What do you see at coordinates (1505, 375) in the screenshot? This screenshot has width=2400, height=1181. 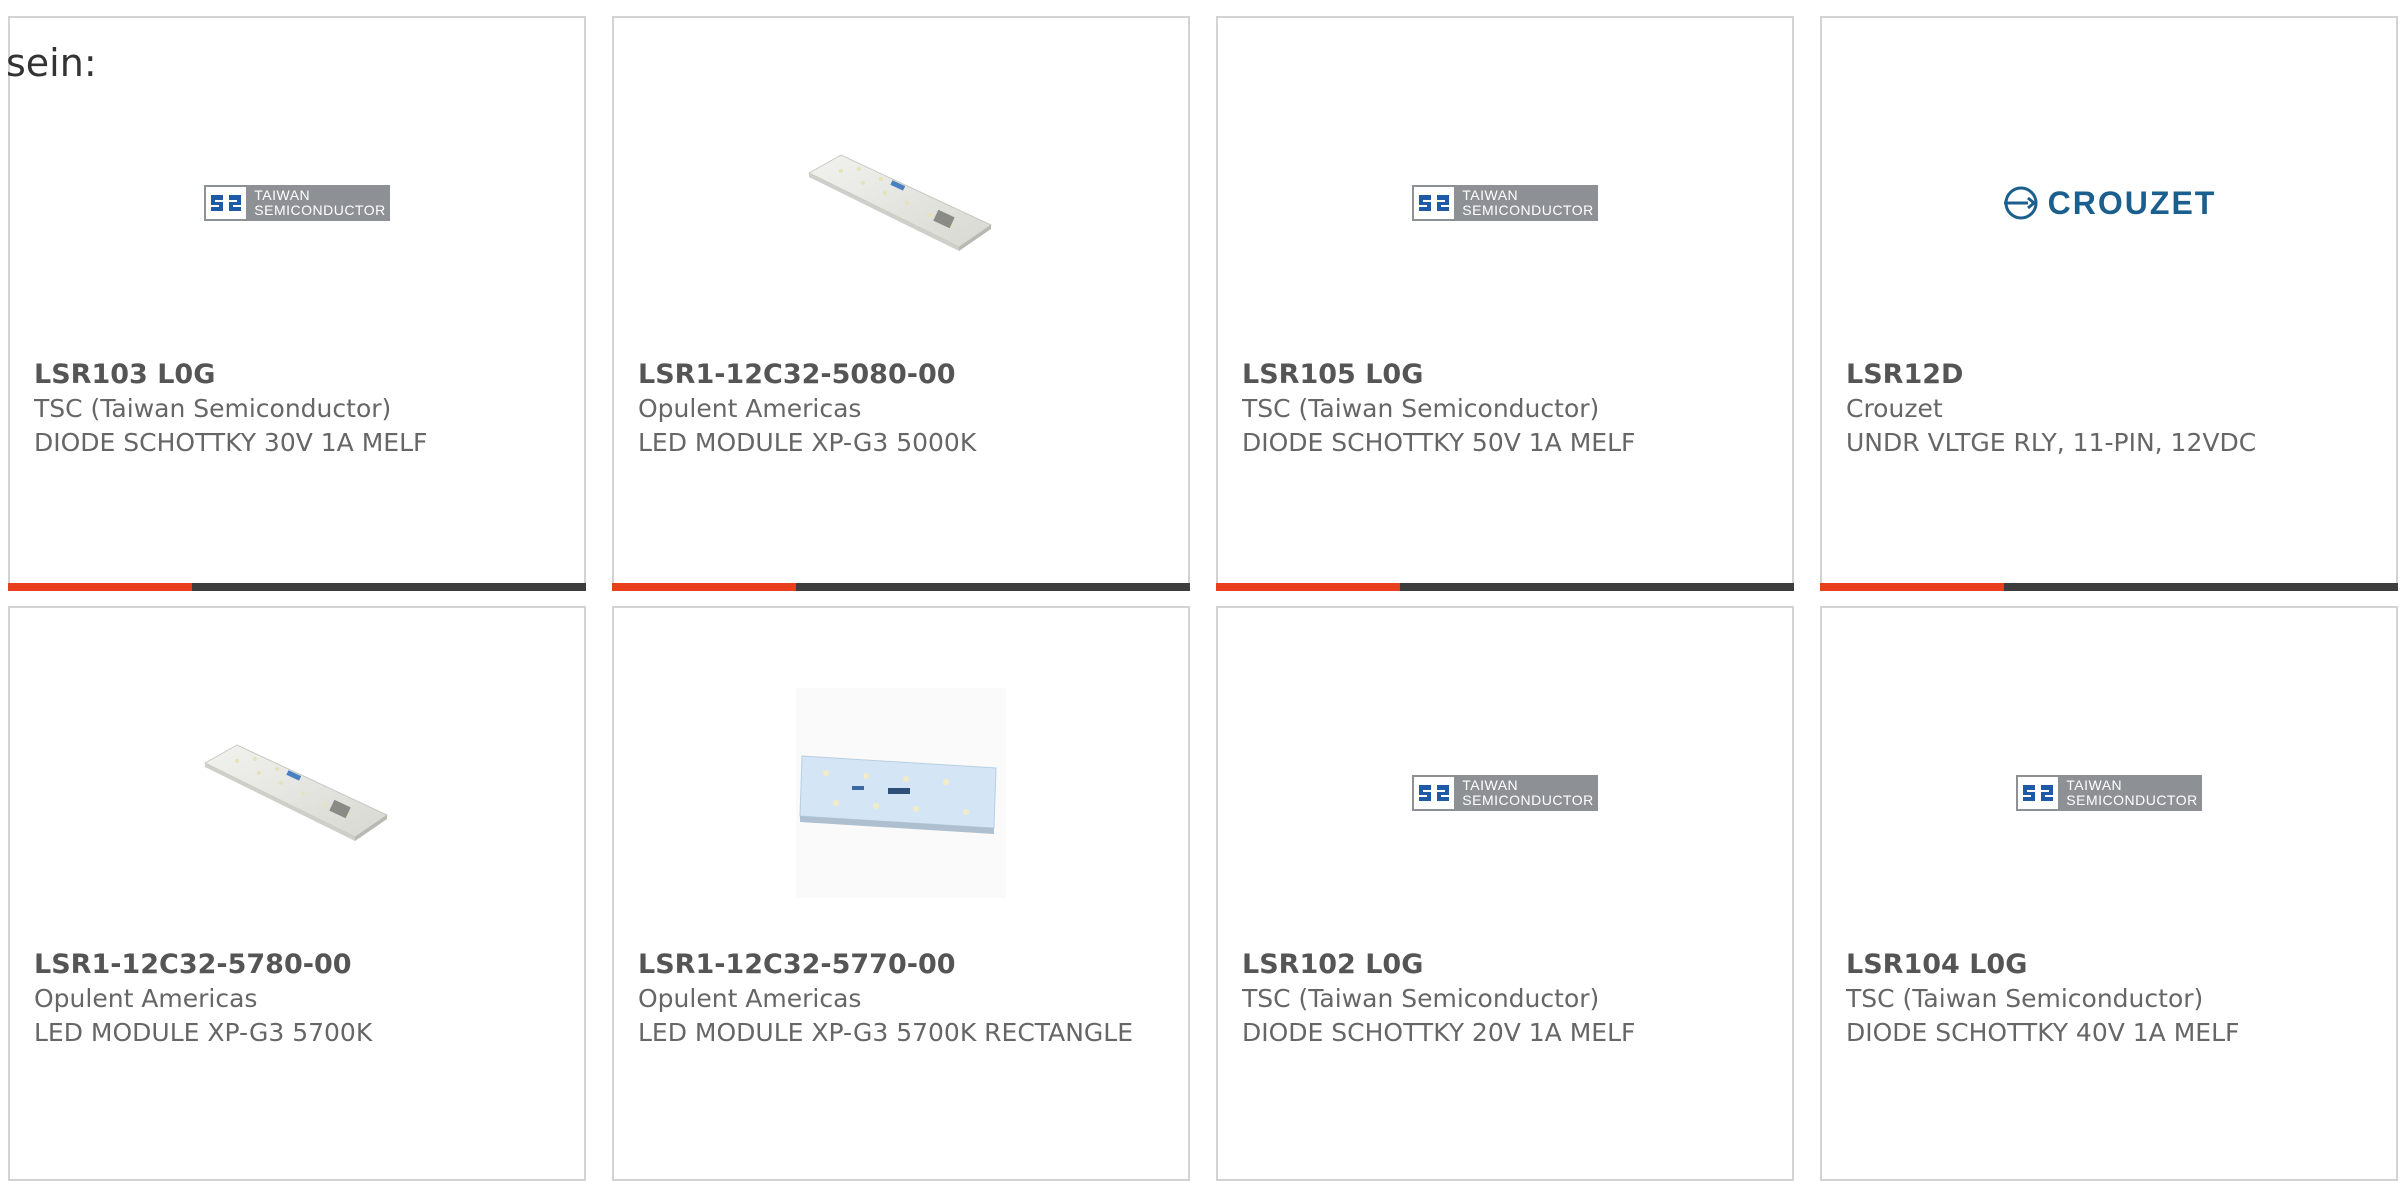 I see `part-number: LSR105 L0G` at bounding box center [1505, 375].